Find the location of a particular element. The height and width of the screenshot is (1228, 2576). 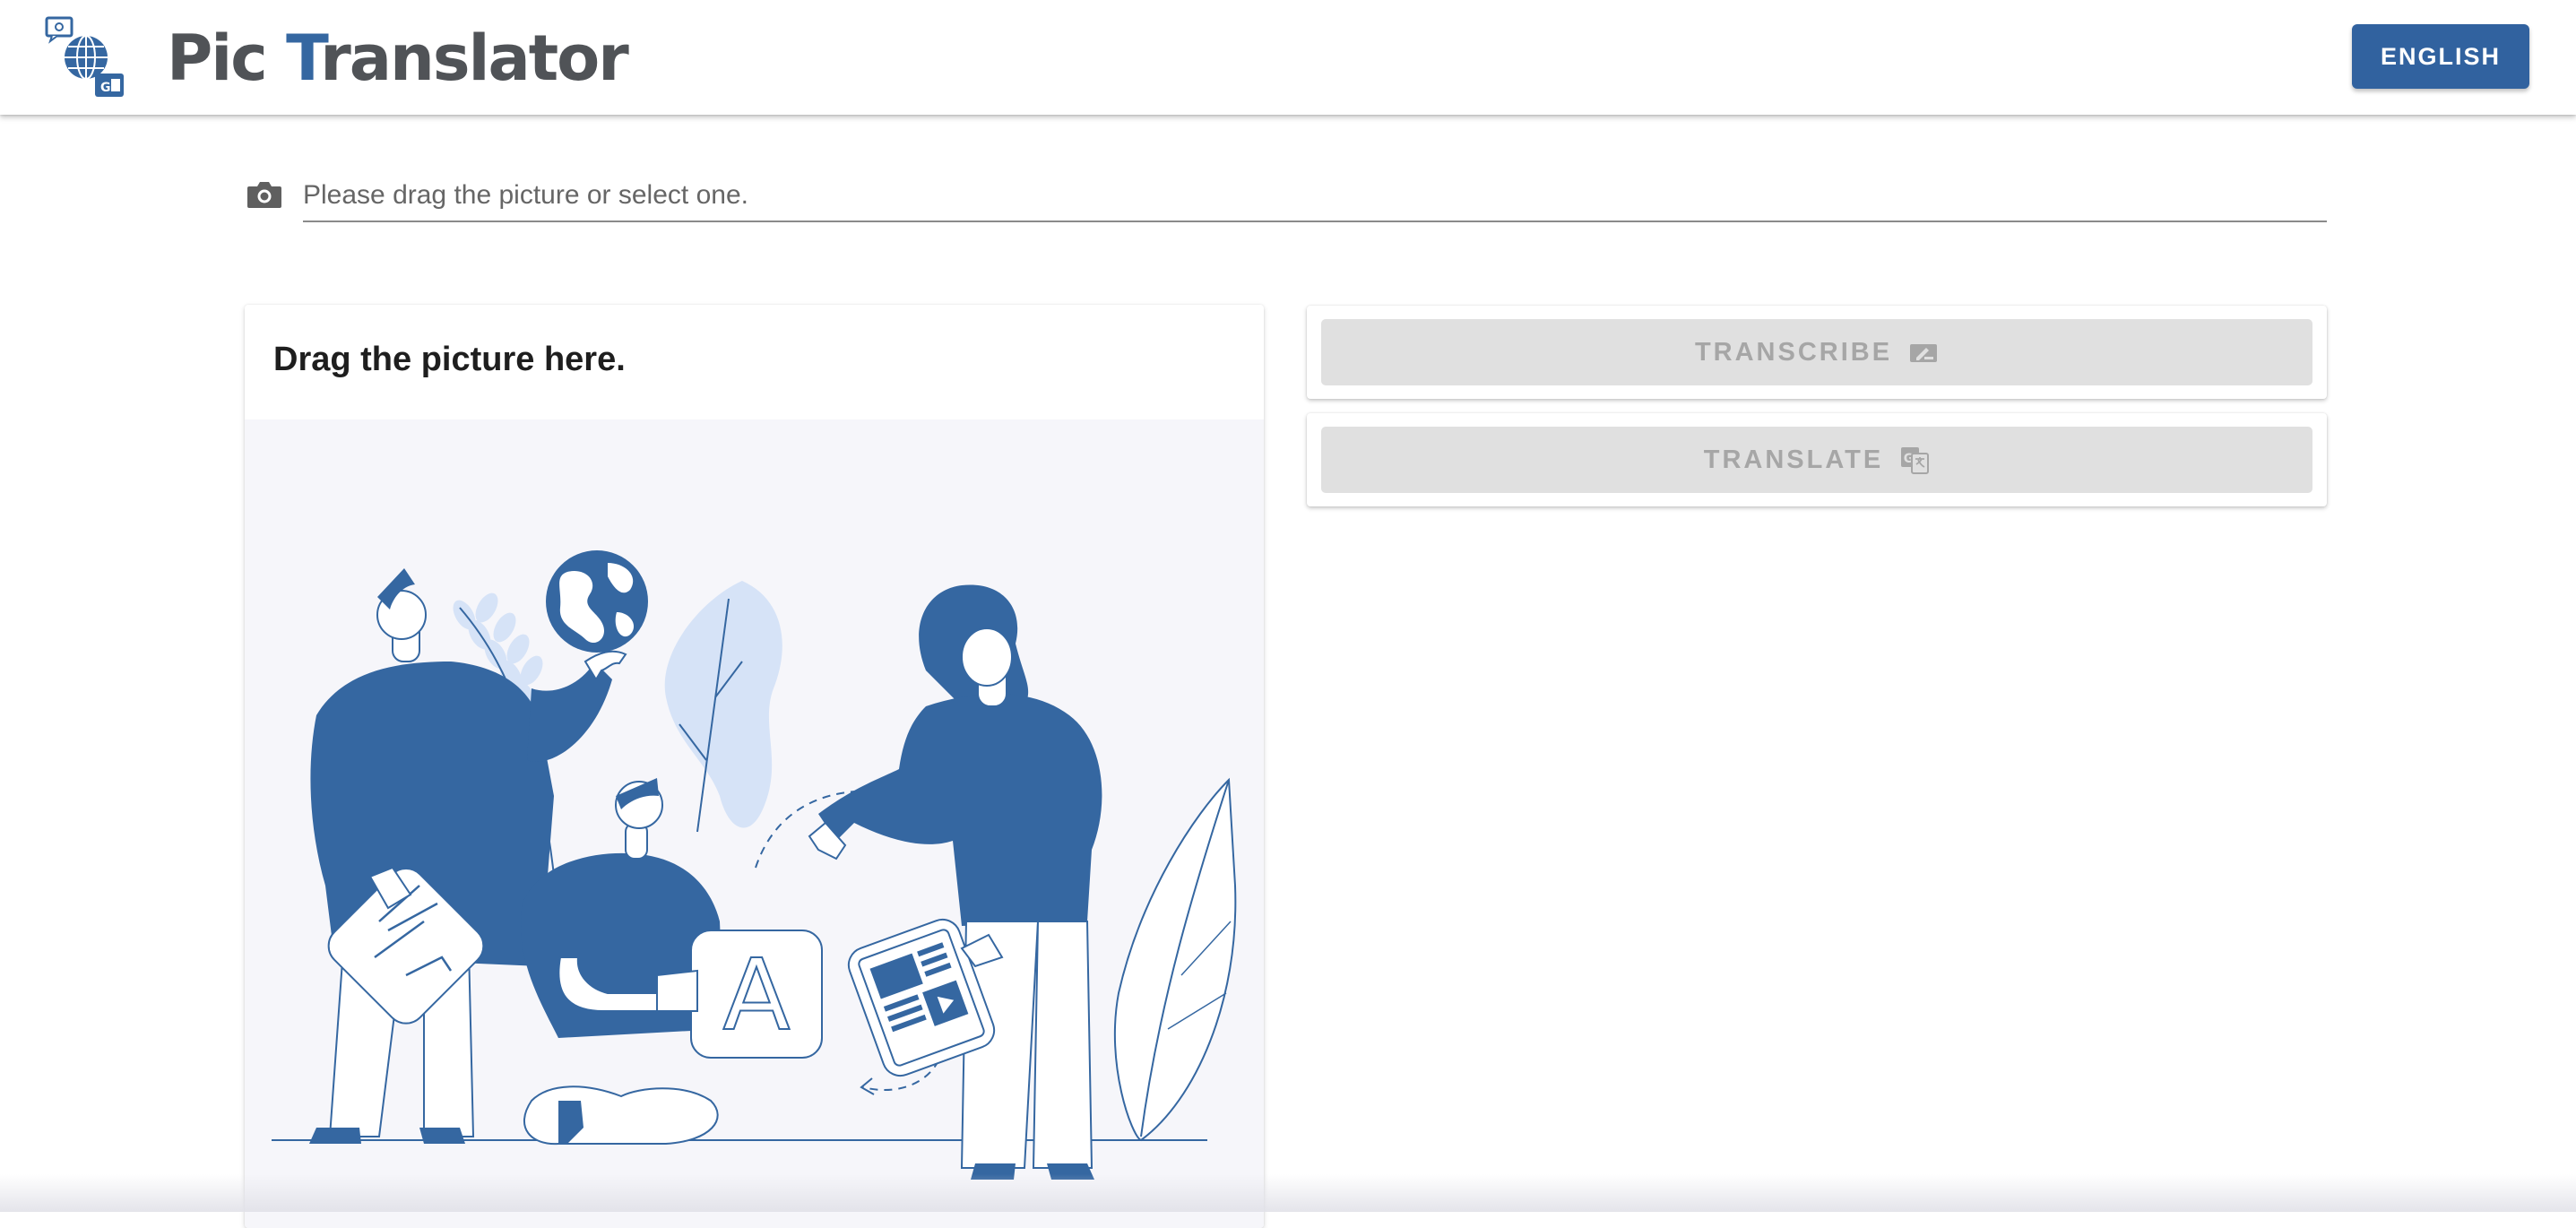

app-header: G Pic Translator ENGLISH is located at coordinates (1288, 57).